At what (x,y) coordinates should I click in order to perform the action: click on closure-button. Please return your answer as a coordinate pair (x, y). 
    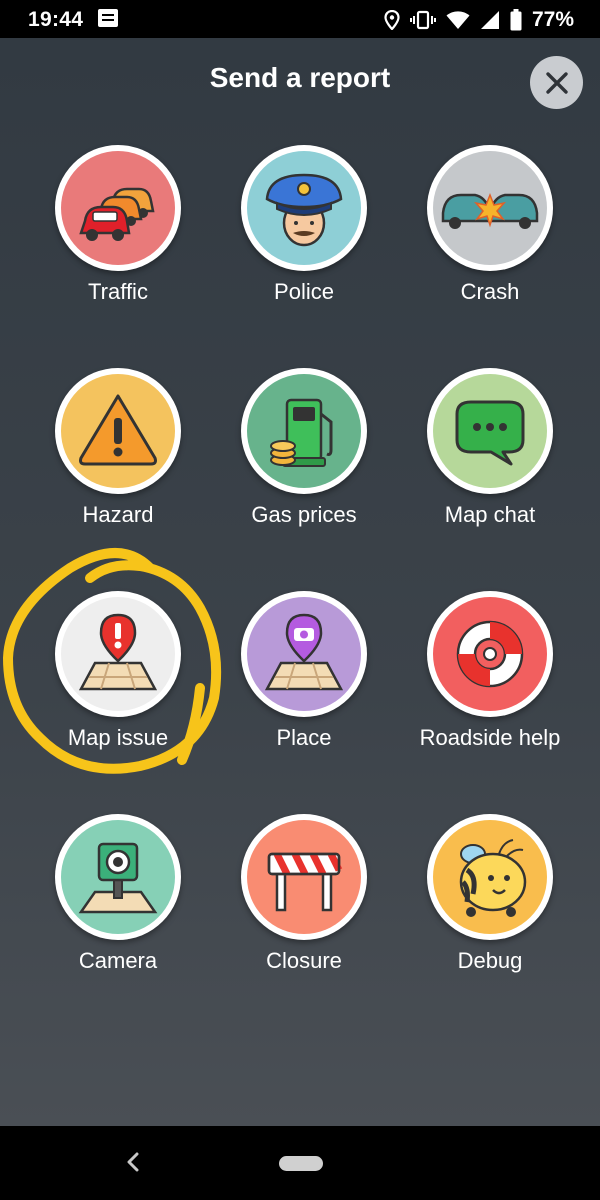
    Looking at the image, I should click on (304, 877).